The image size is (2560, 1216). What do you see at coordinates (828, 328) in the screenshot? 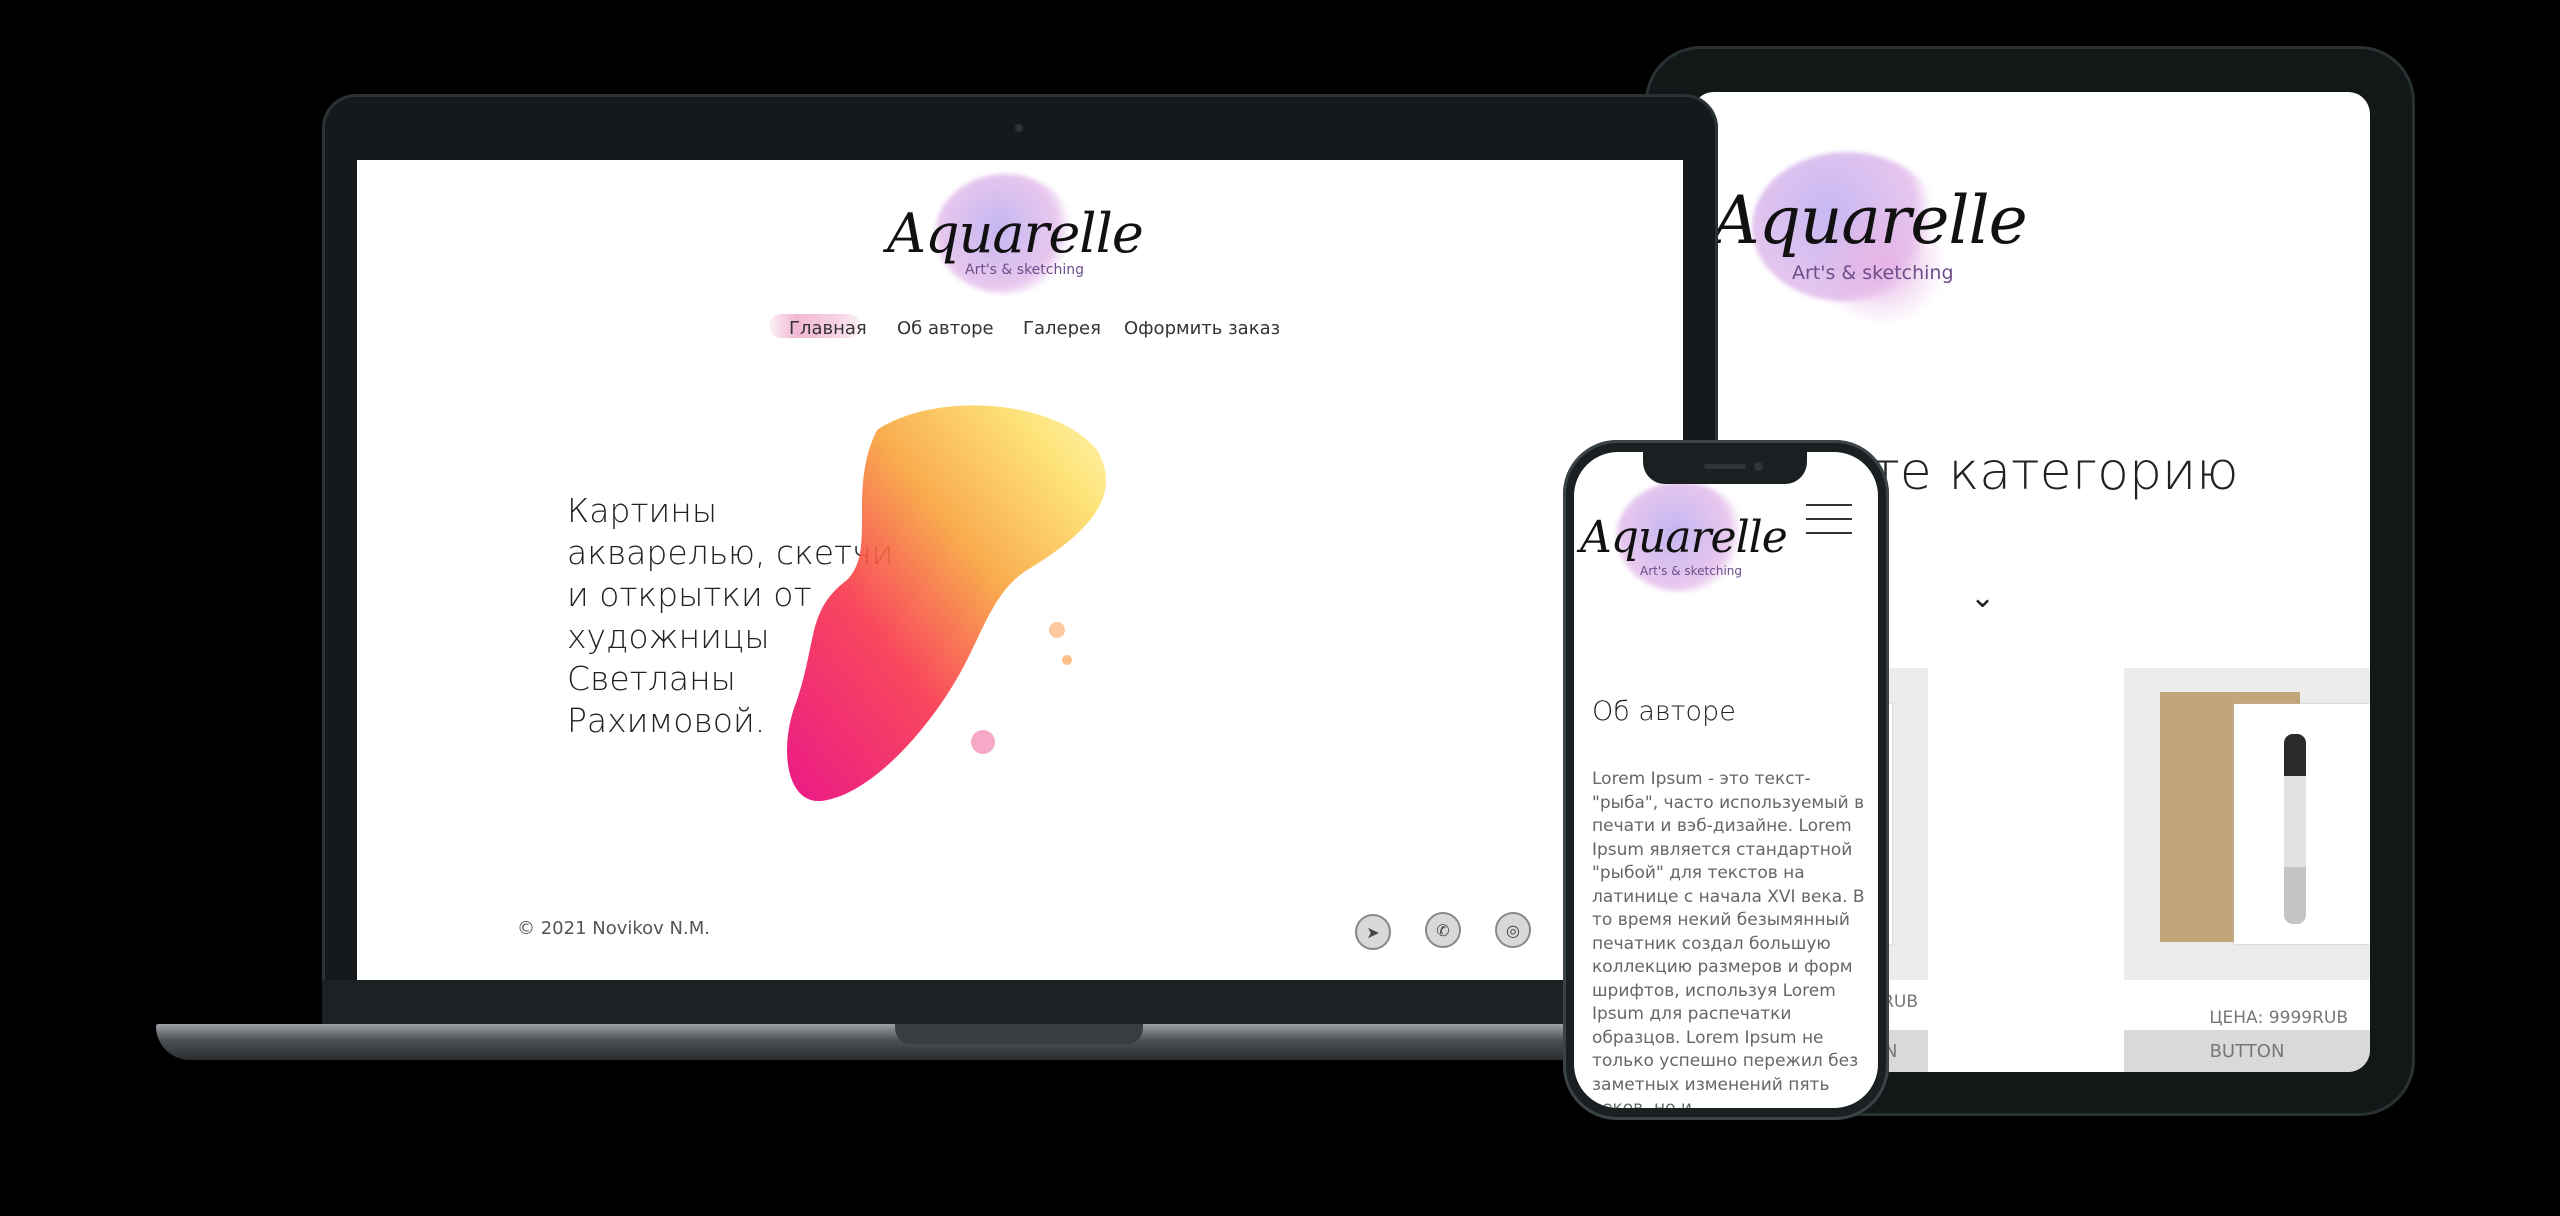
I see `nav-item-home: Главная` at bounding box center [828, 328].